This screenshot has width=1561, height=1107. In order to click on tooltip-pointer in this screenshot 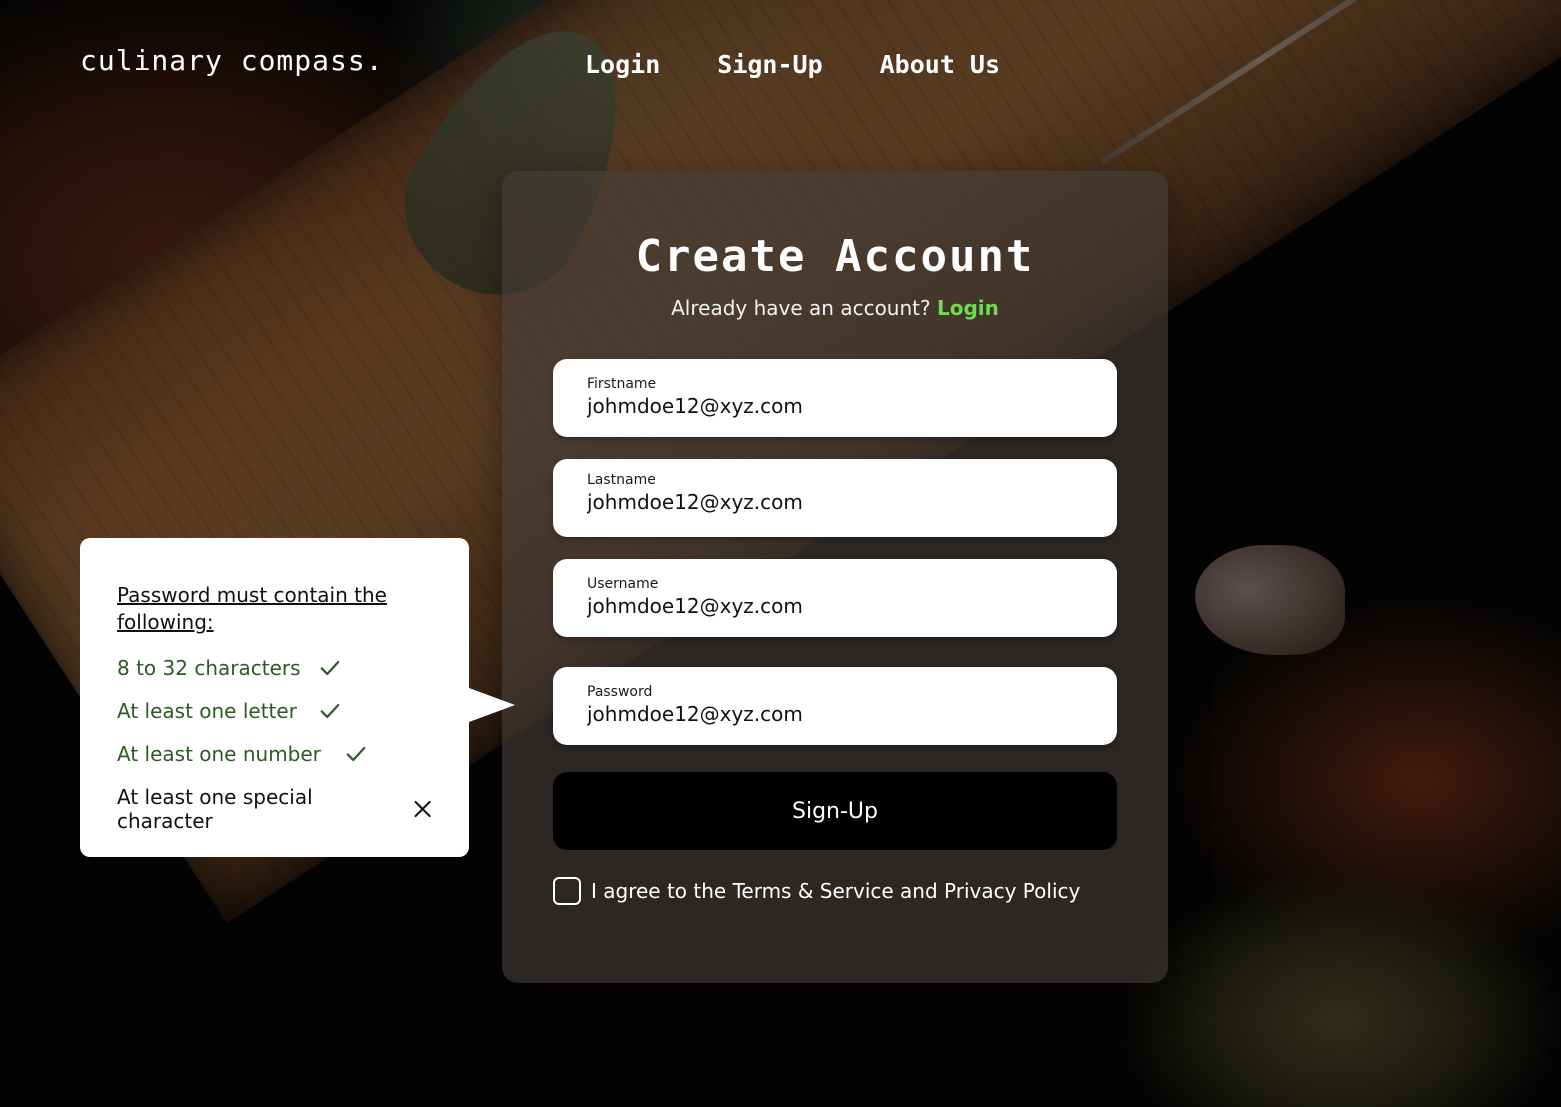, I will do `click(492, 705)`.